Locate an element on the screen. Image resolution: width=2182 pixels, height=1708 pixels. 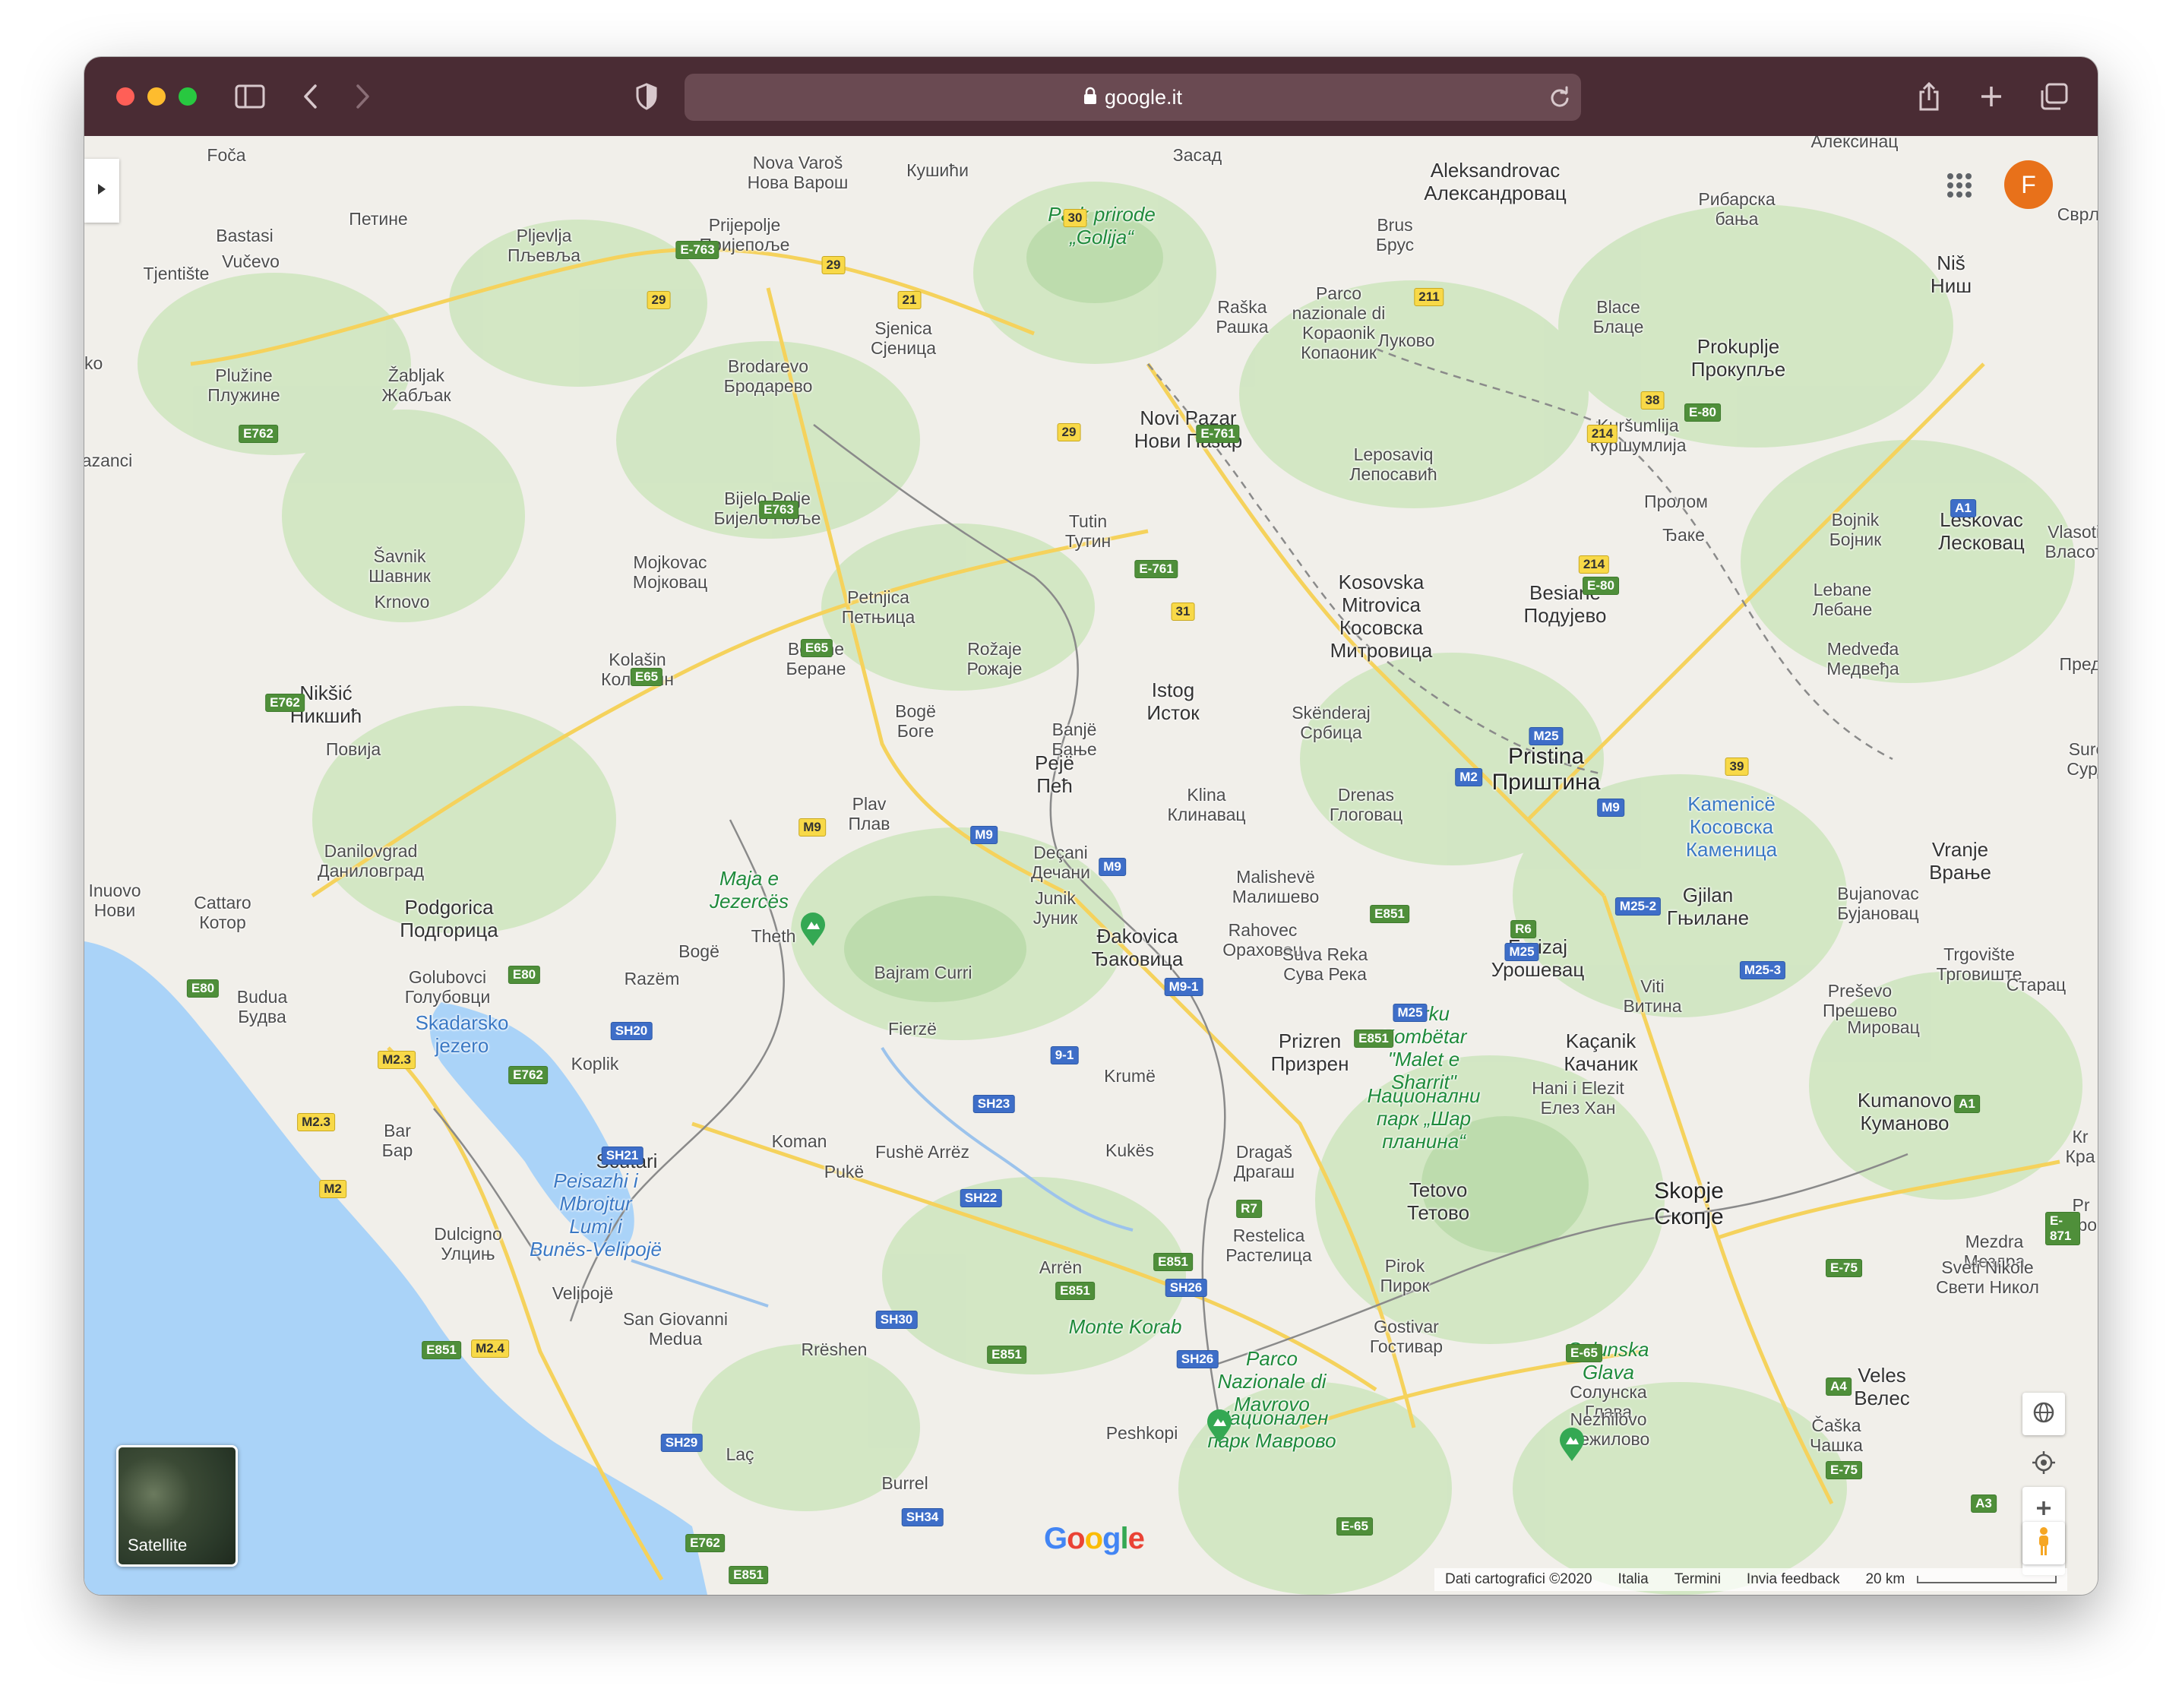
feedback-link: Invia feedback is located at coordinates (1793, 1580).